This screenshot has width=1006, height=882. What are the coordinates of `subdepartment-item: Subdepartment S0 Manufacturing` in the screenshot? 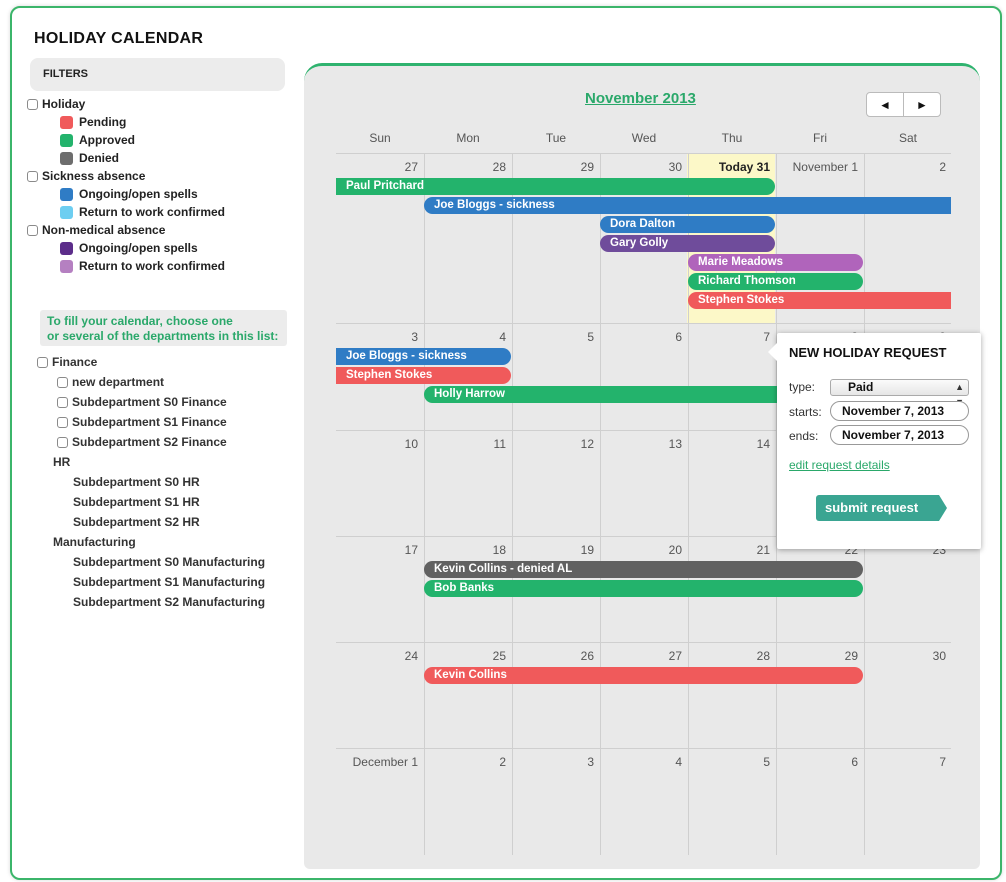 It's located at (169, 562).